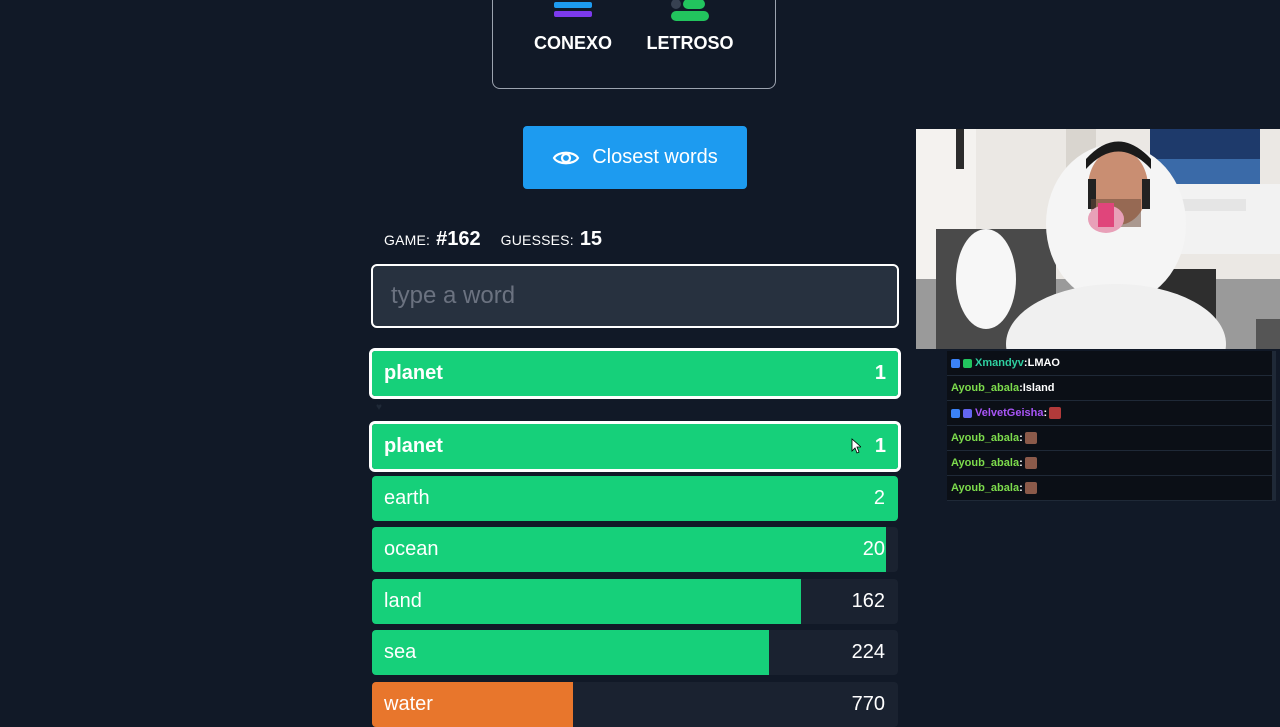 This screenshot has height=727, width=1280. Describe the element at coordinates (873, 549) in the screenshot. I see `guess-rank: 20` at that location.